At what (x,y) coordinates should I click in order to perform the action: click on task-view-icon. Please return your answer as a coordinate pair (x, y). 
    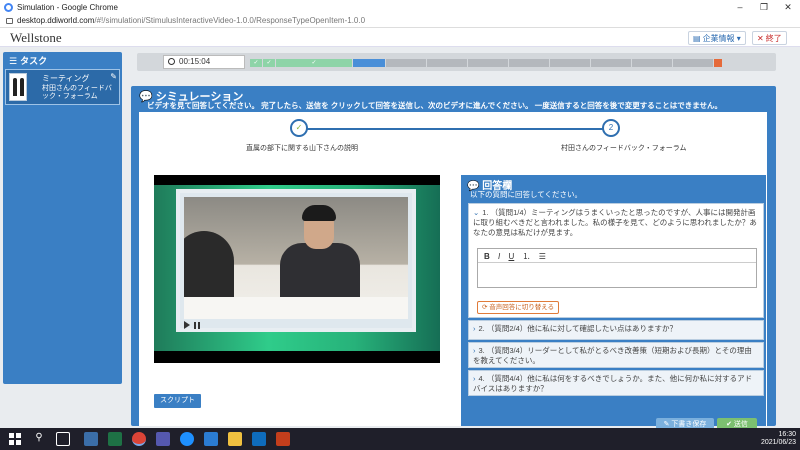
    Looking at the image, I should click on (63, 439).